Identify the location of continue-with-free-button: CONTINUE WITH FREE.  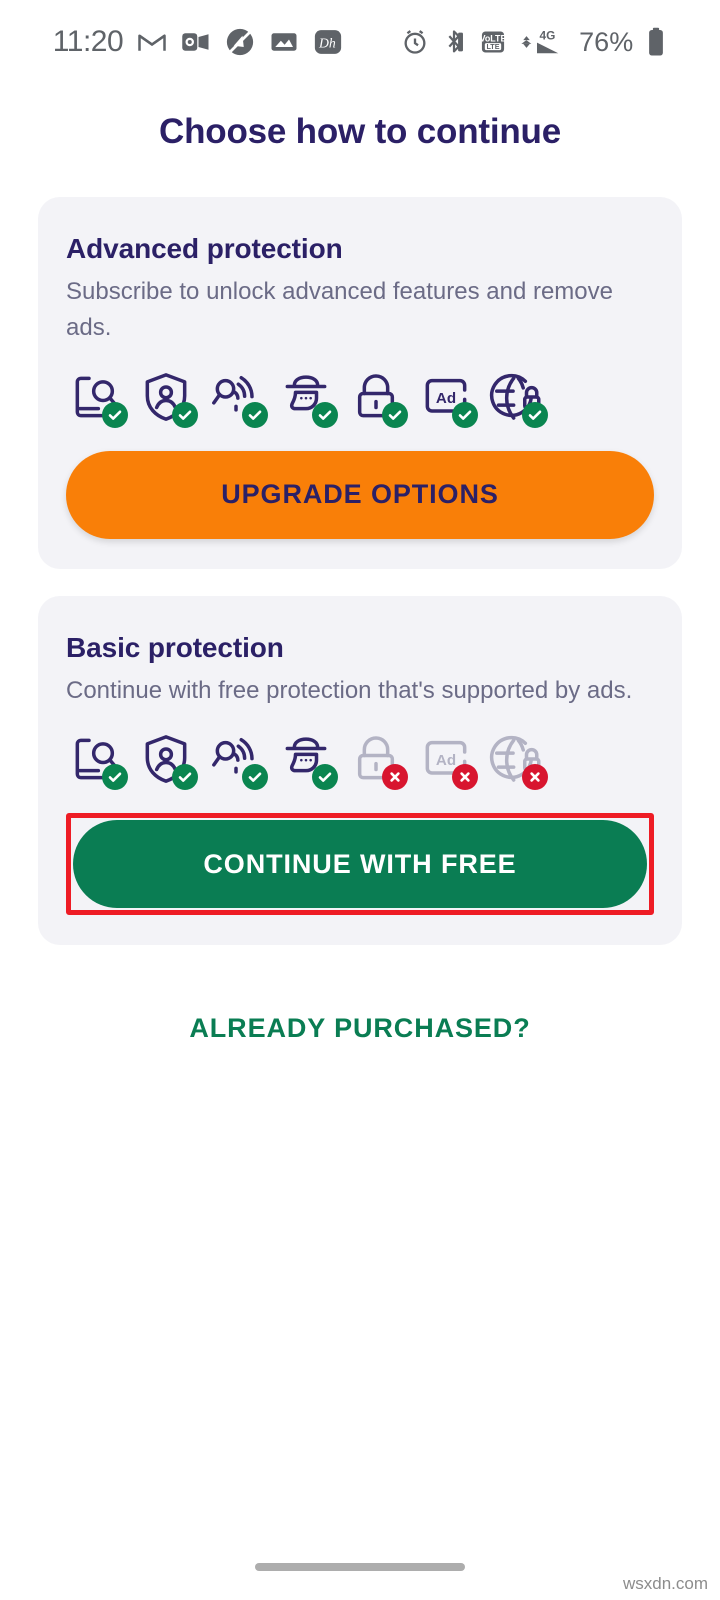
(360, 864).